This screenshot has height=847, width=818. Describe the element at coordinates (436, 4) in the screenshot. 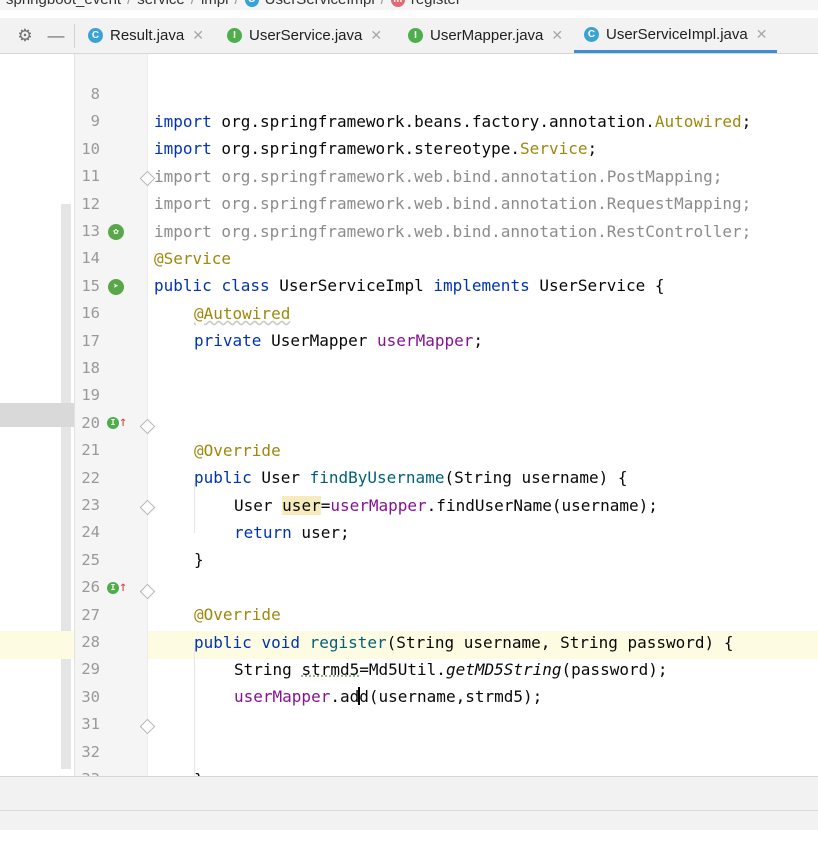

I see `breadcrumb-item-method: register` at that location.